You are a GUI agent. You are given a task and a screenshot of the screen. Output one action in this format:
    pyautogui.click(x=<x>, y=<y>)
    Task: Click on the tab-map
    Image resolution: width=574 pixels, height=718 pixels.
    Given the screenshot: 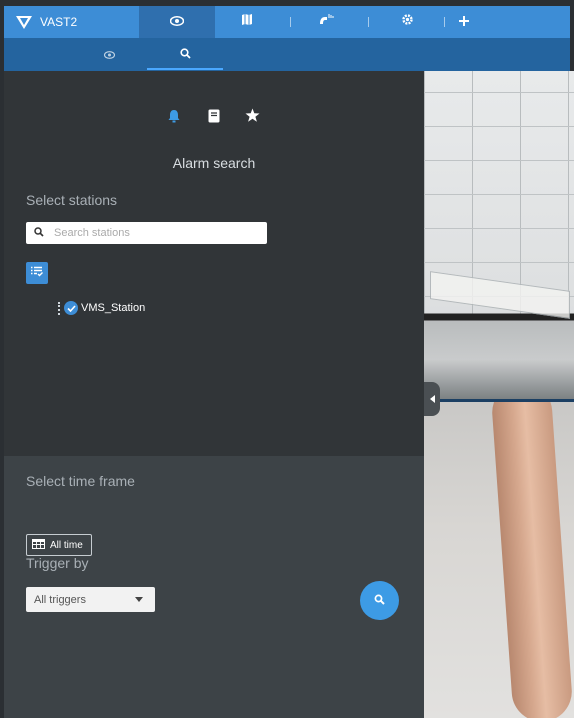 What is the action you would take?
    pyautogui.click(x=247, y=22)
    